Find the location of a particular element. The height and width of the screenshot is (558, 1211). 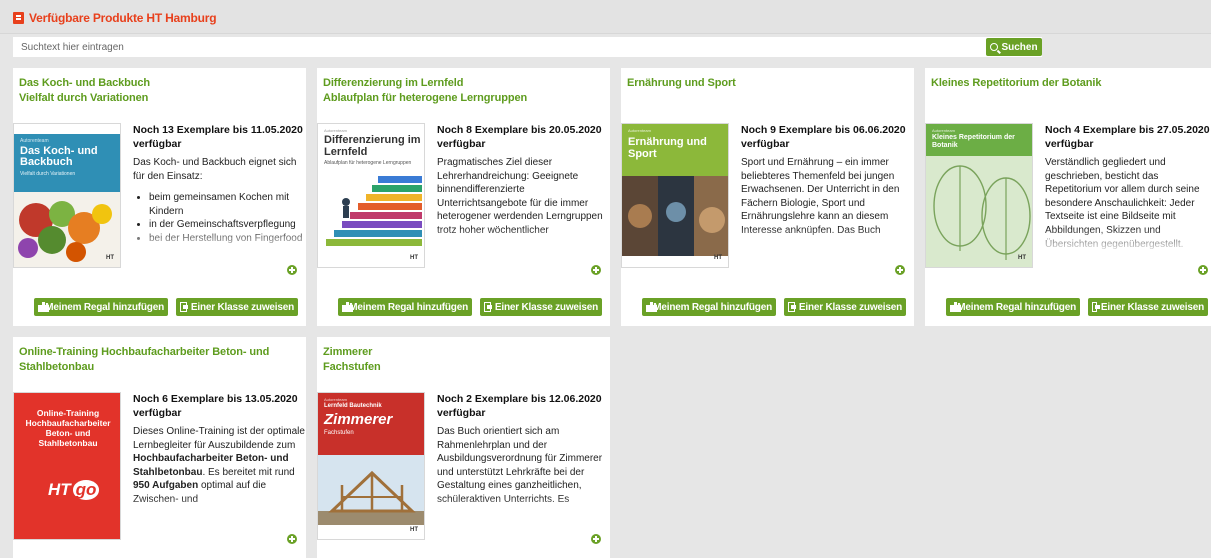

product-subtitle-line: Ablaufplan für heterogene Lerngruppen is located at coordinates (425, 98).